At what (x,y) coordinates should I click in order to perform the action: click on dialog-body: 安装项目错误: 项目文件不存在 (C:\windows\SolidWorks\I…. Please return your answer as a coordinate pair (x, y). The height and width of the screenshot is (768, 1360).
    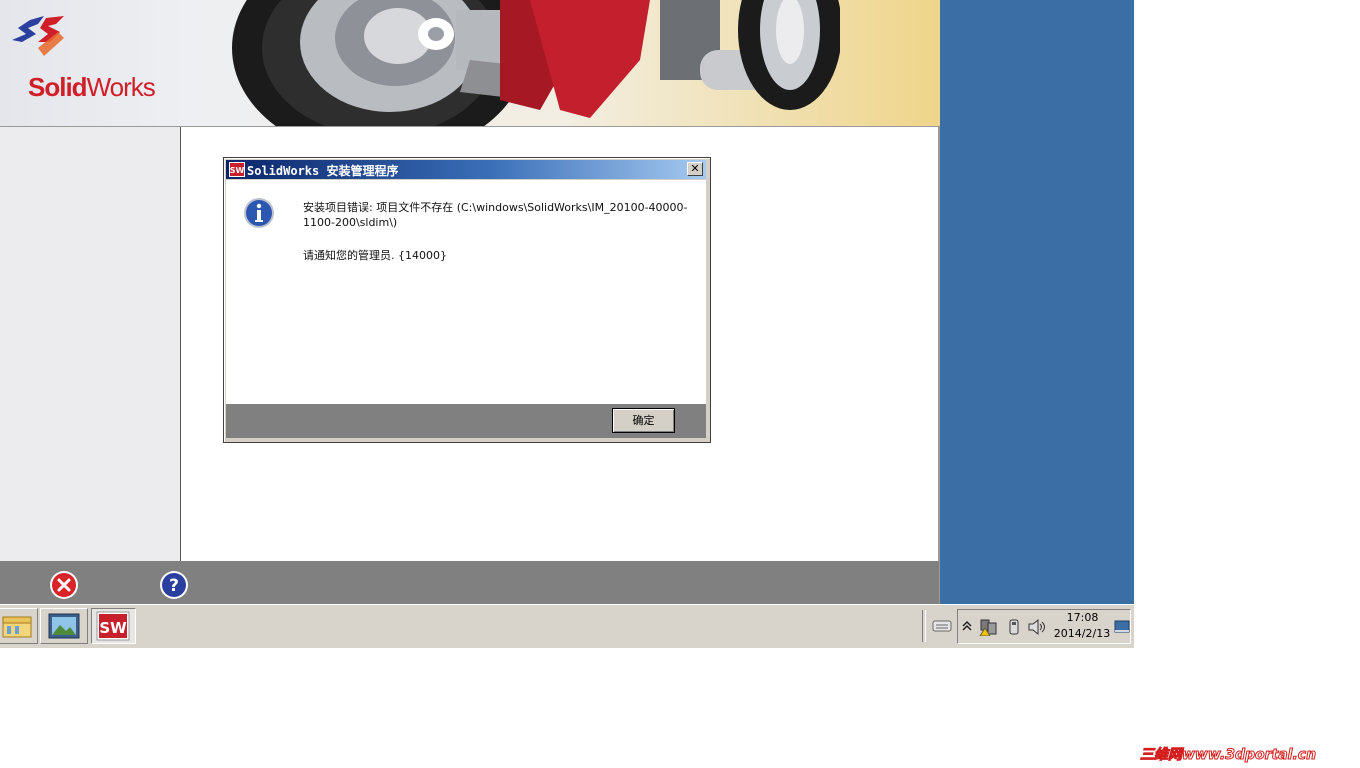
    Looking at the image, I should click on (466, 292).